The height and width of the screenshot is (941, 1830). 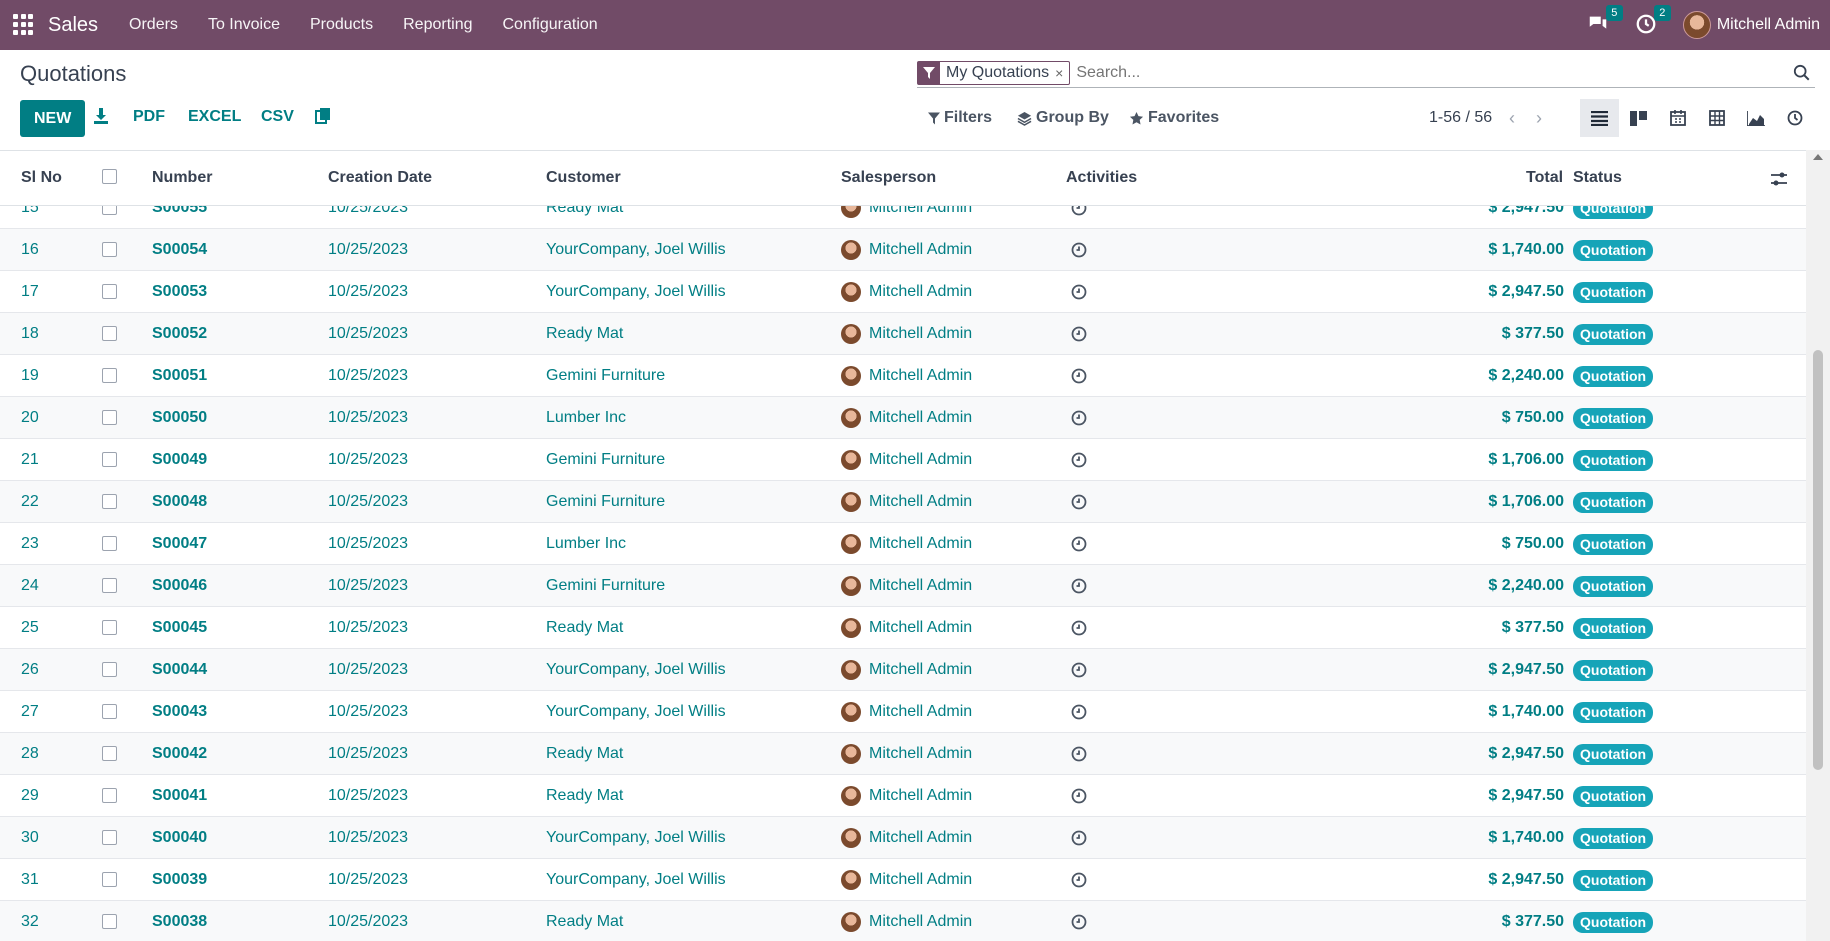 I want to click on row-number: S00044, so click(x=179, y=670).